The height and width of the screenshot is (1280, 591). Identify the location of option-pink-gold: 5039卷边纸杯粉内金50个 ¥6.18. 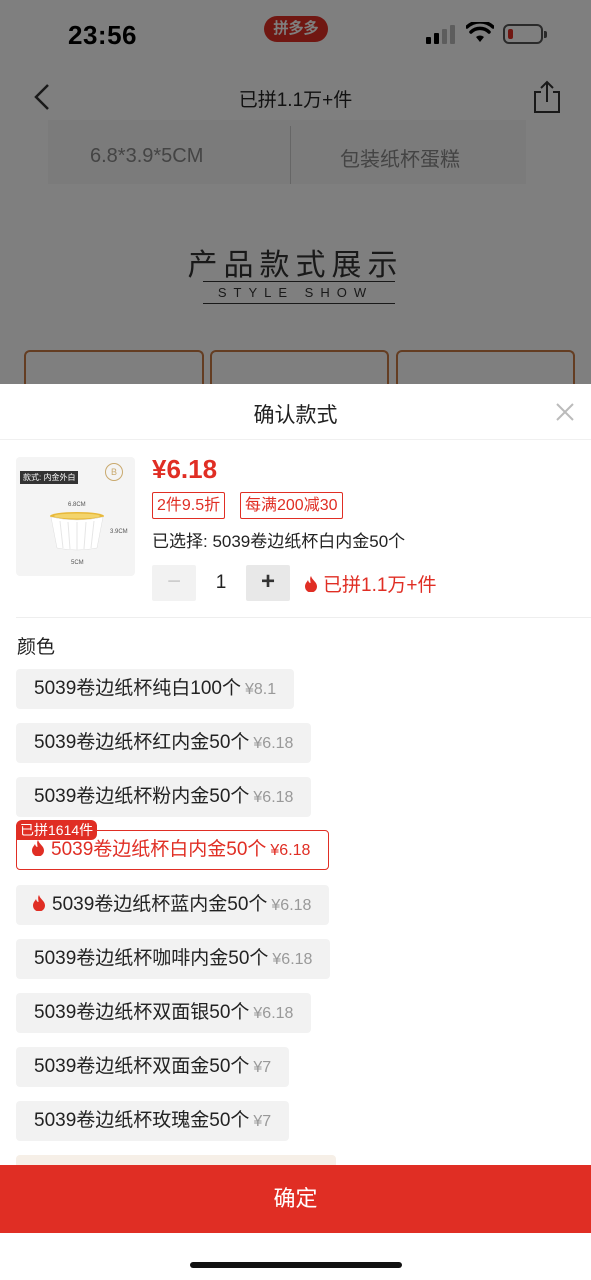
(164, 797).